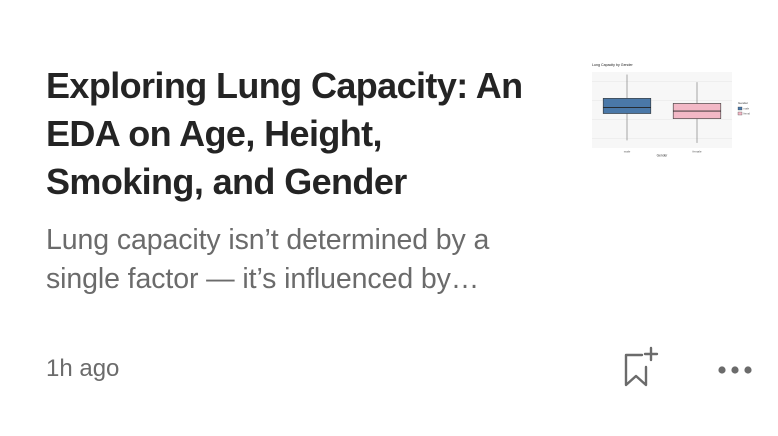 Image resolution: width=778 pixels, height=436 pixels. Describe the element at coordinates (743, 103) in the screenshot. I see `legend-title: Gender` at that location.